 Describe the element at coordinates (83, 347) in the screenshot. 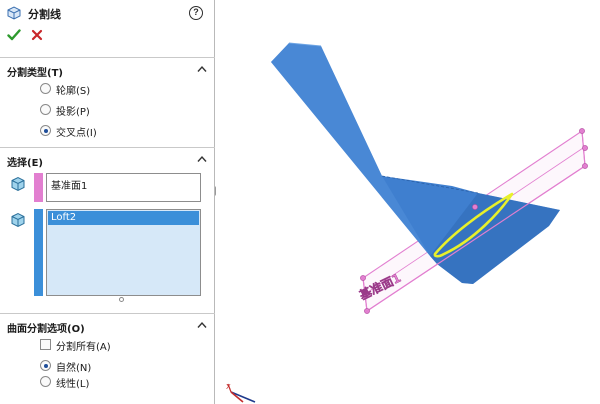

I see `checkbox-label: 分割所有(A)` at that location.